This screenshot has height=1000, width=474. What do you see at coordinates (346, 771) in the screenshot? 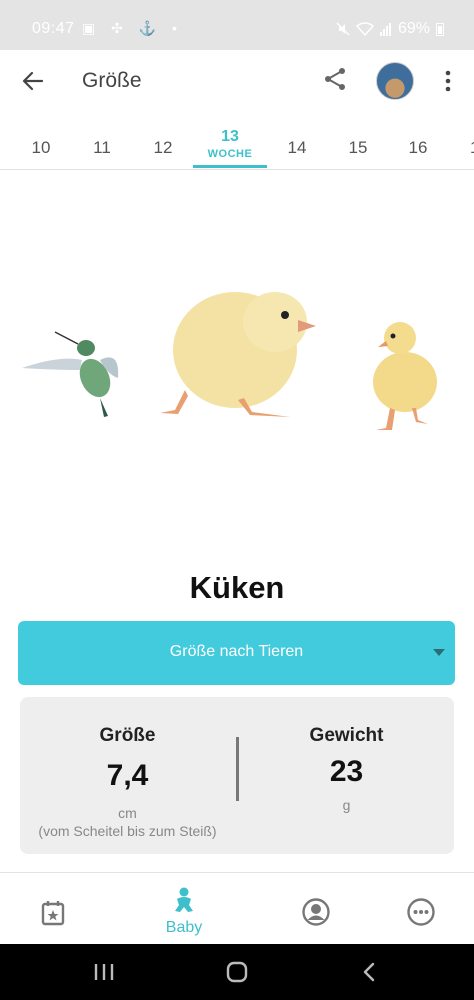
I see `weight-value: 23` at bounding box center [346, 771].